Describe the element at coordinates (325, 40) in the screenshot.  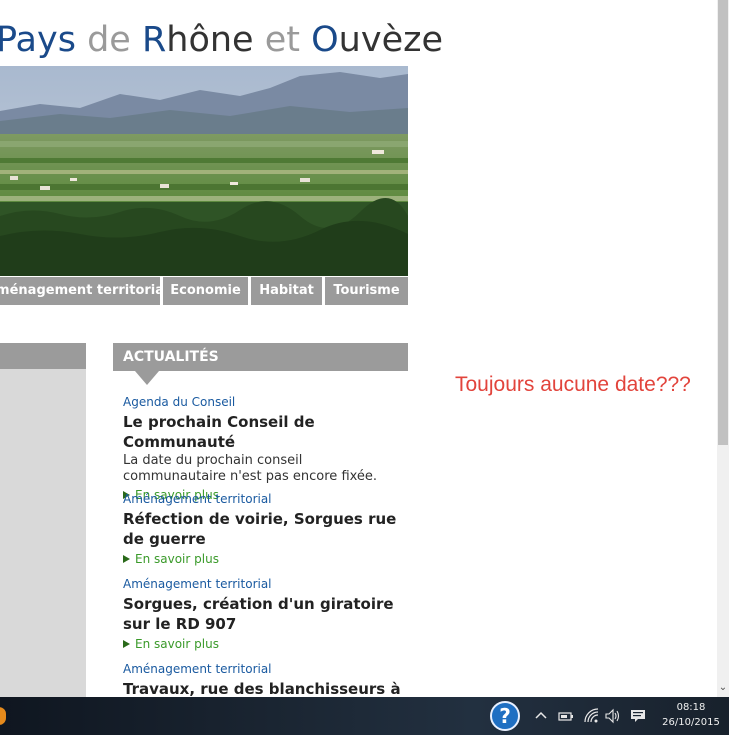
I see `title-part-o: O` at that location.